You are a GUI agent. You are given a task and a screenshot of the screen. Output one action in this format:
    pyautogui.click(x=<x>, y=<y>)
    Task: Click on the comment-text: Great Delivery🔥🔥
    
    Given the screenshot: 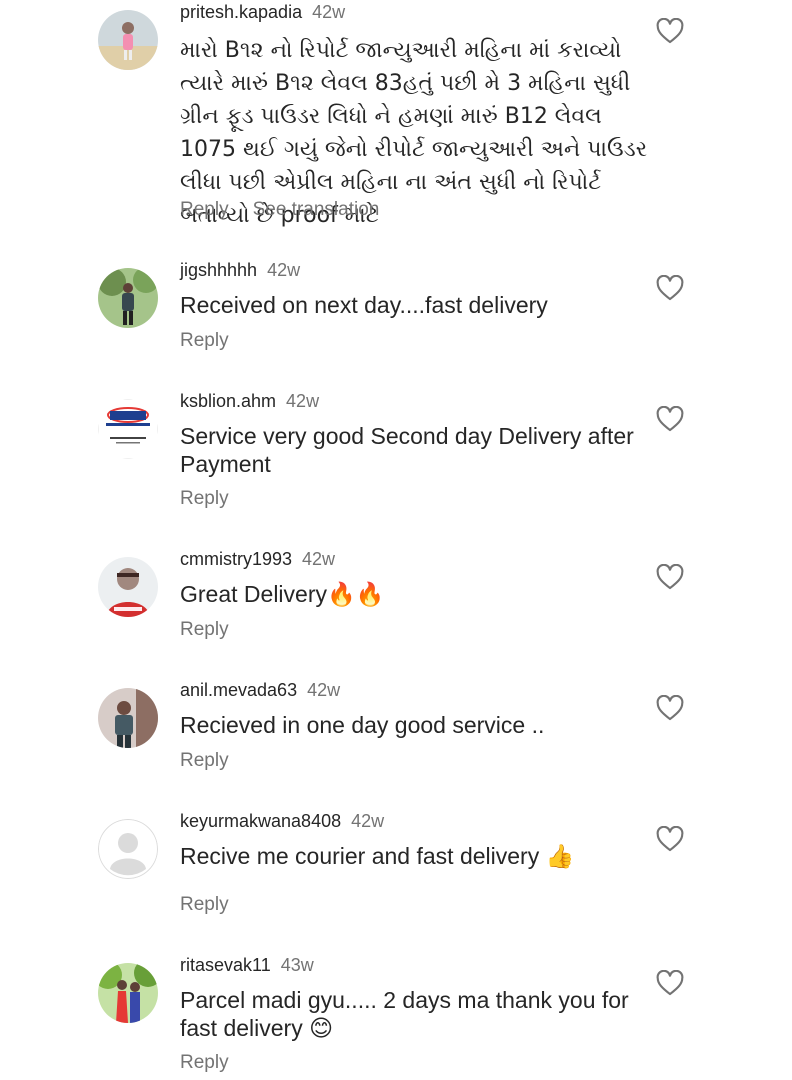 What is the action you would take?
    pyautogui.click(x=282, y=594)
    